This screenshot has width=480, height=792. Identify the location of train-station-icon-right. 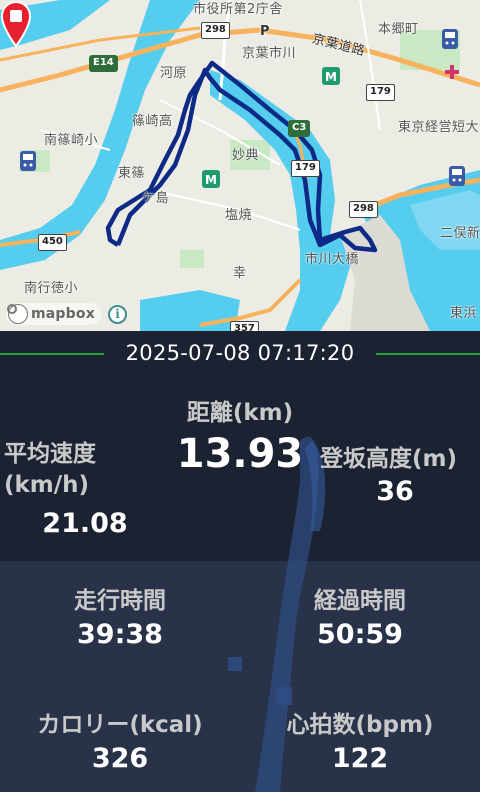
(457, 176).